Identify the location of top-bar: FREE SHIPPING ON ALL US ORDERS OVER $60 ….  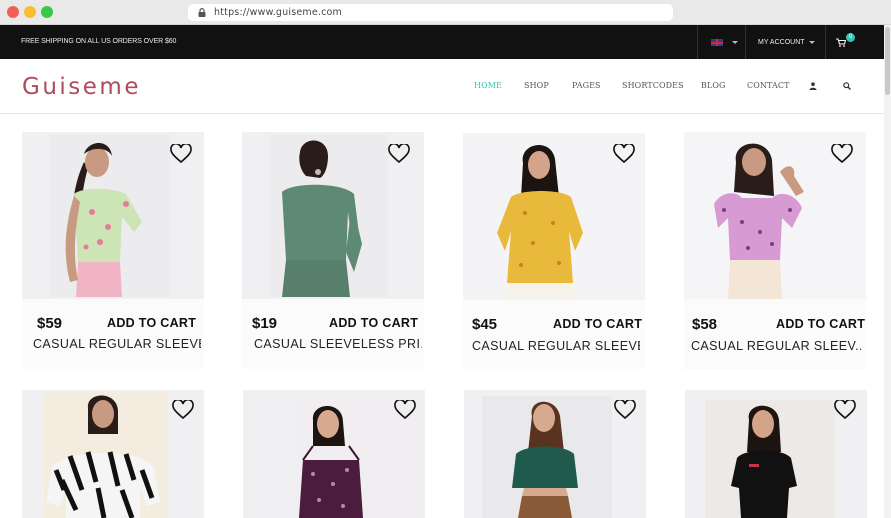
(442, 42).